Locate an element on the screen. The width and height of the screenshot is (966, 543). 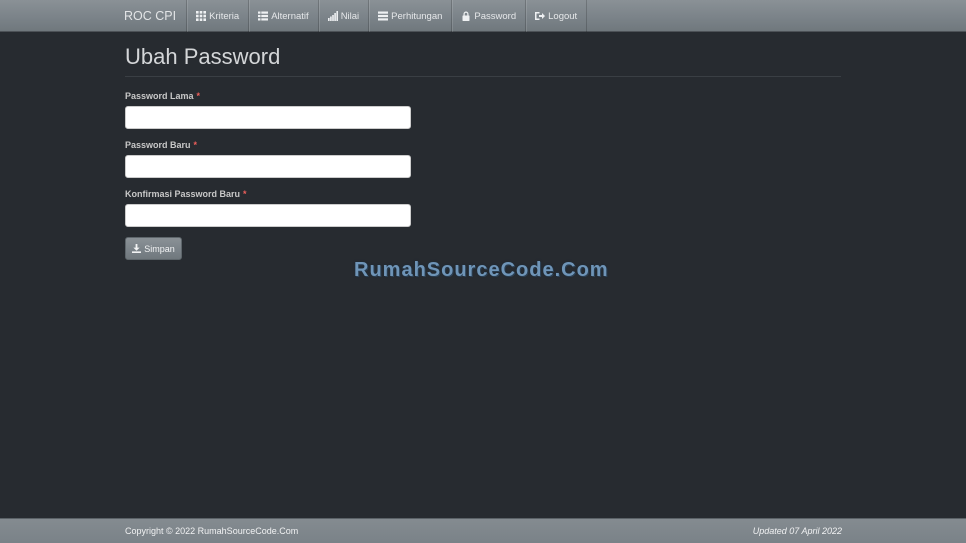
new-password-label: Password Baru * is located at coordinates (161, 145).